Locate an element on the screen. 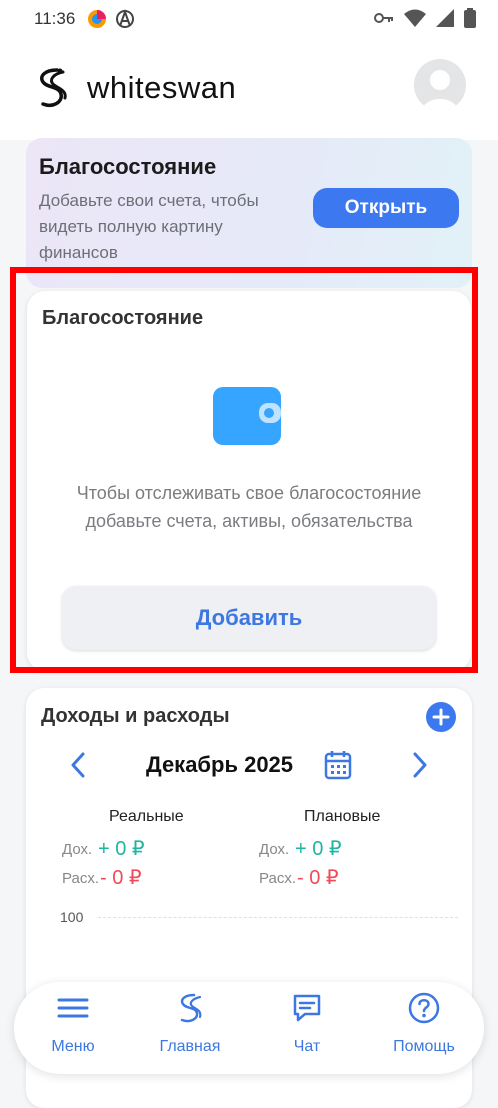  signal-icon is located at coordinates (445, 18).